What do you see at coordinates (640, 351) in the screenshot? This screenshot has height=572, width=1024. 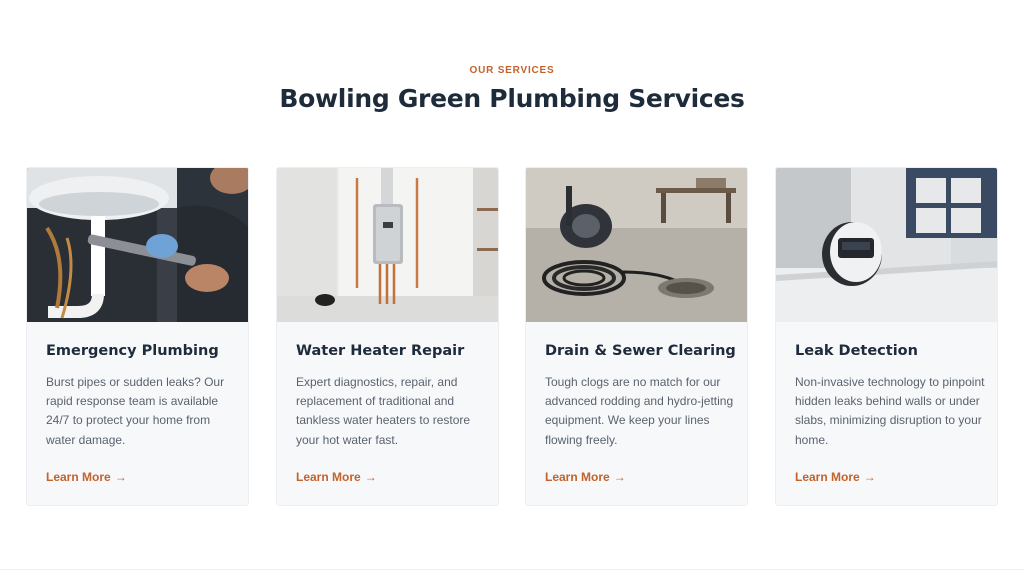 I see `service-title: Drain & Sewer Clearing` at bounding box center [640, 351].